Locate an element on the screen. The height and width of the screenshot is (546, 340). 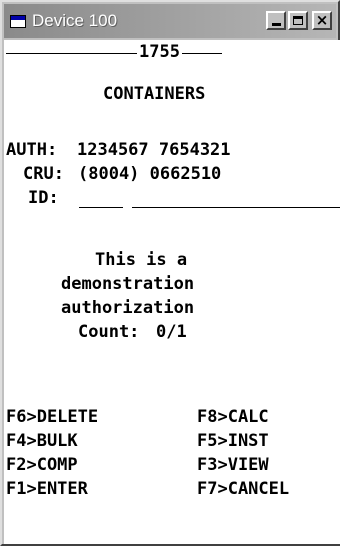
window-app-icon is located at coordinates (18, 21).